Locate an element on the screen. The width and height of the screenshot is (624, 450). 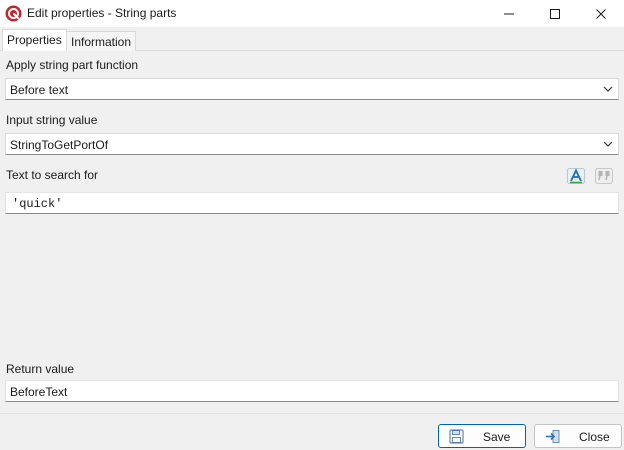
maximize-icon is located at coordinates (555, 13).